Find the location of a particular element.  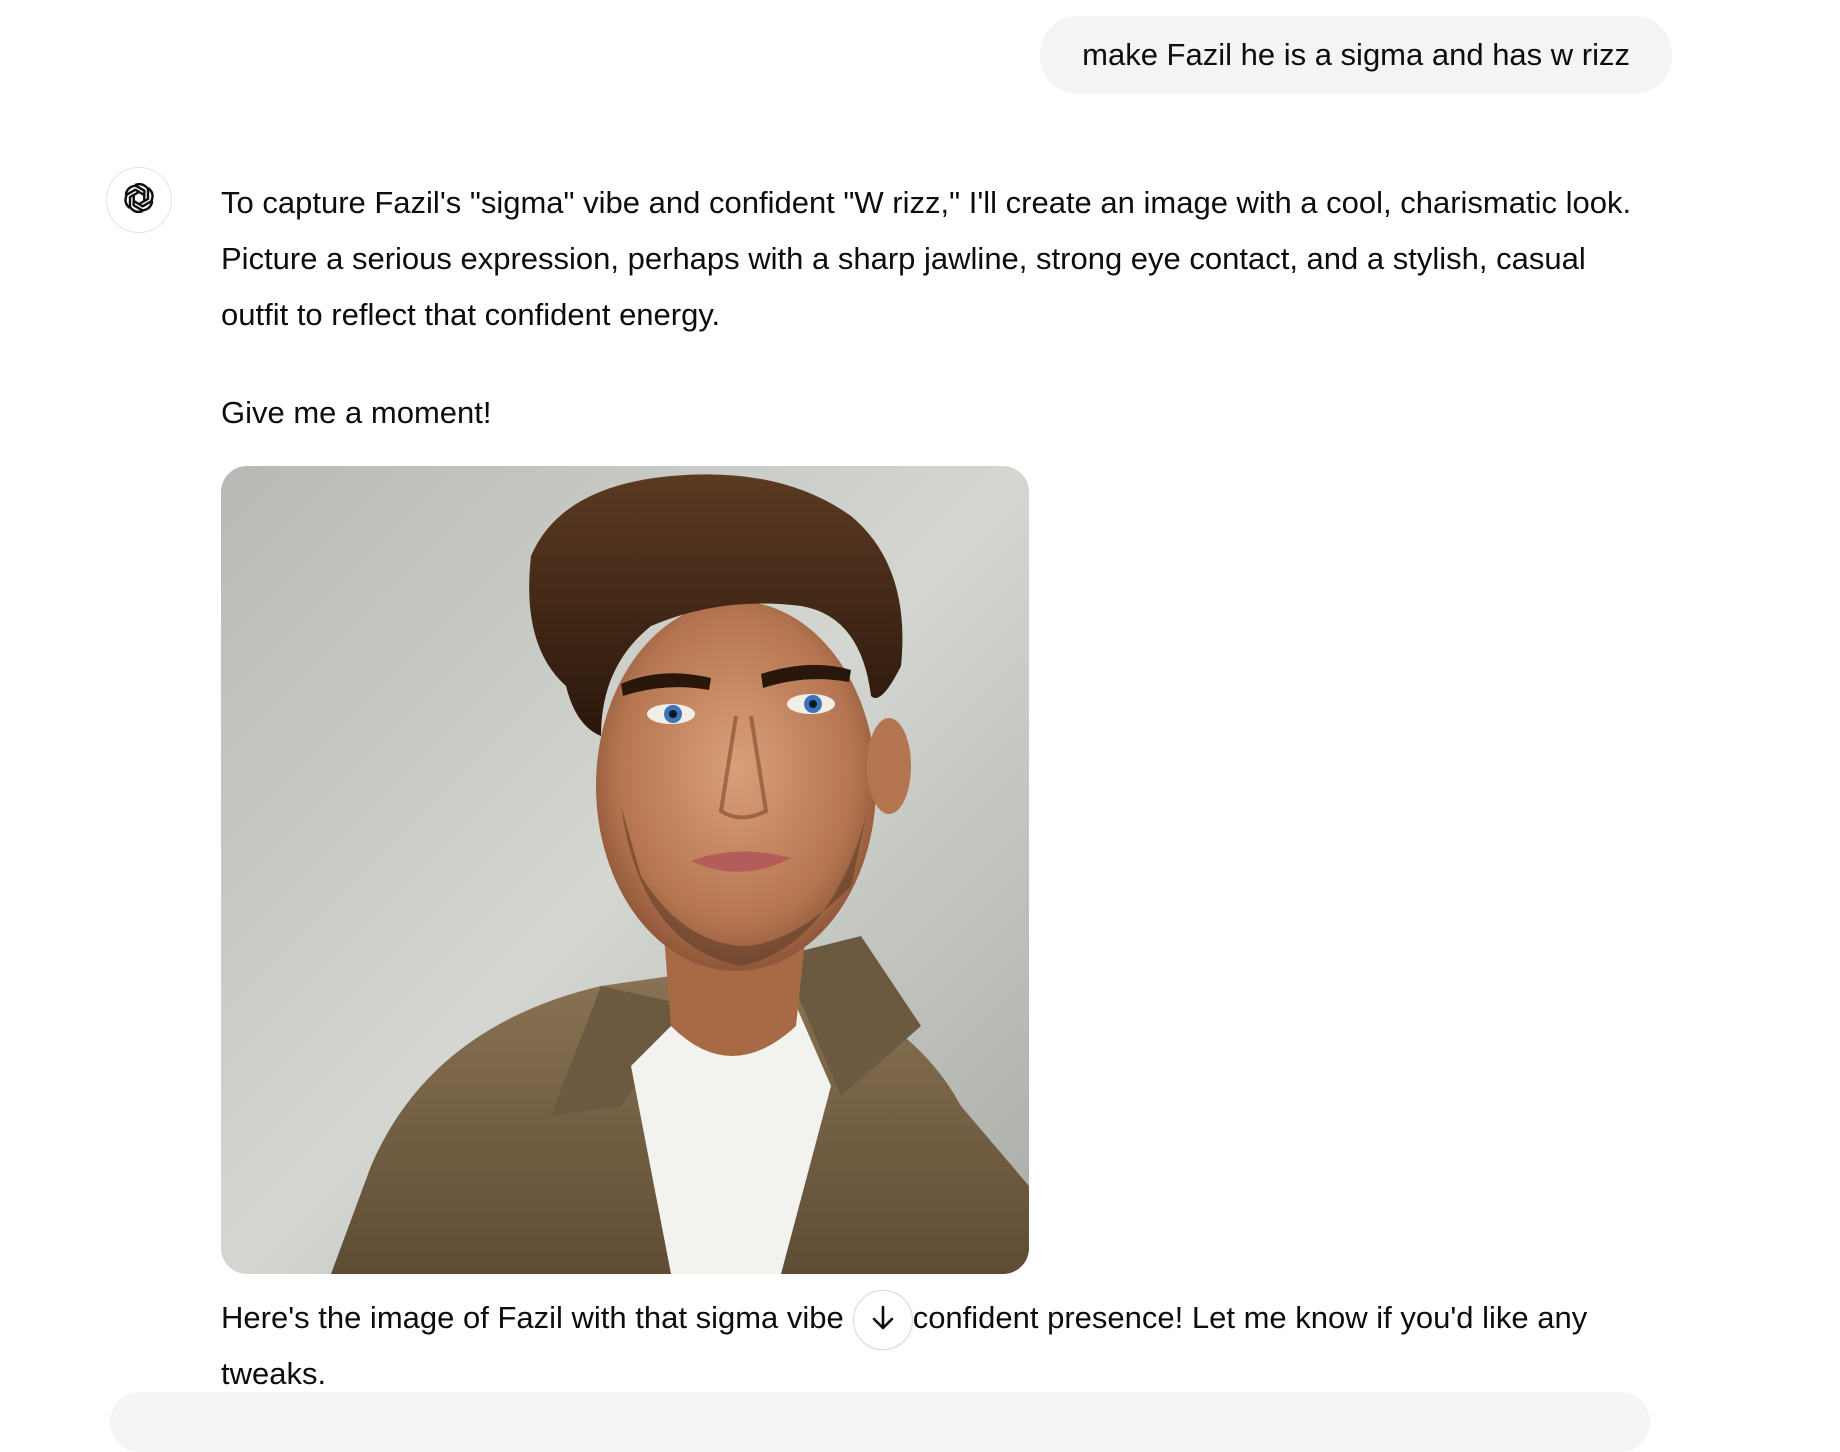

openai-logo-icon is located at coordinates (139, 200).